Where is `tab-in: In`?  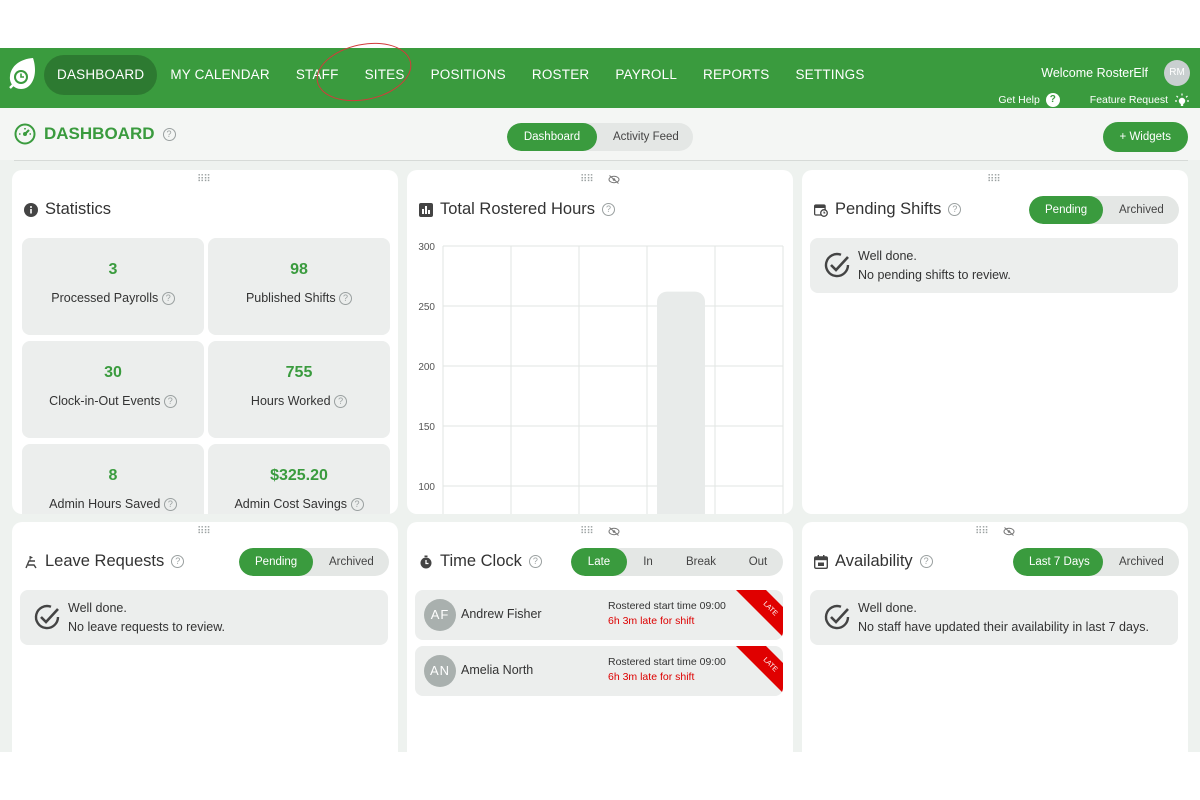 tab-in: In is located at coordinates (648, 562).